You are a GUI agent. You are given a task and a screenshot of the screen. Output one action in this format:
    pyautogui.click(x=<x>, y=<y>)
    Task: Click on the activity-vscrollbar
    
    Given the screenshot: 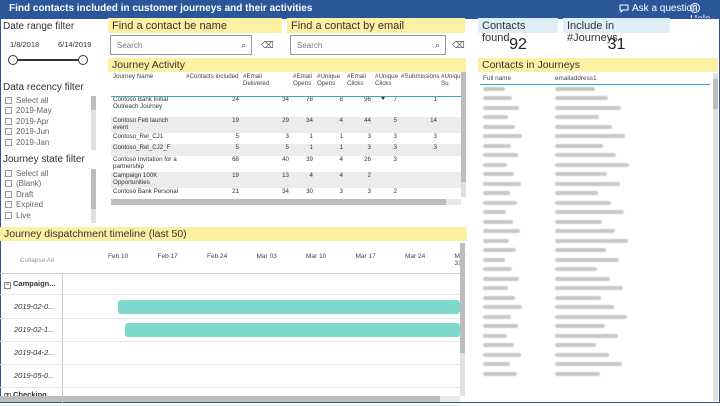 What is the action you would take?
    pyautogui.click(x=463, y=134)
    